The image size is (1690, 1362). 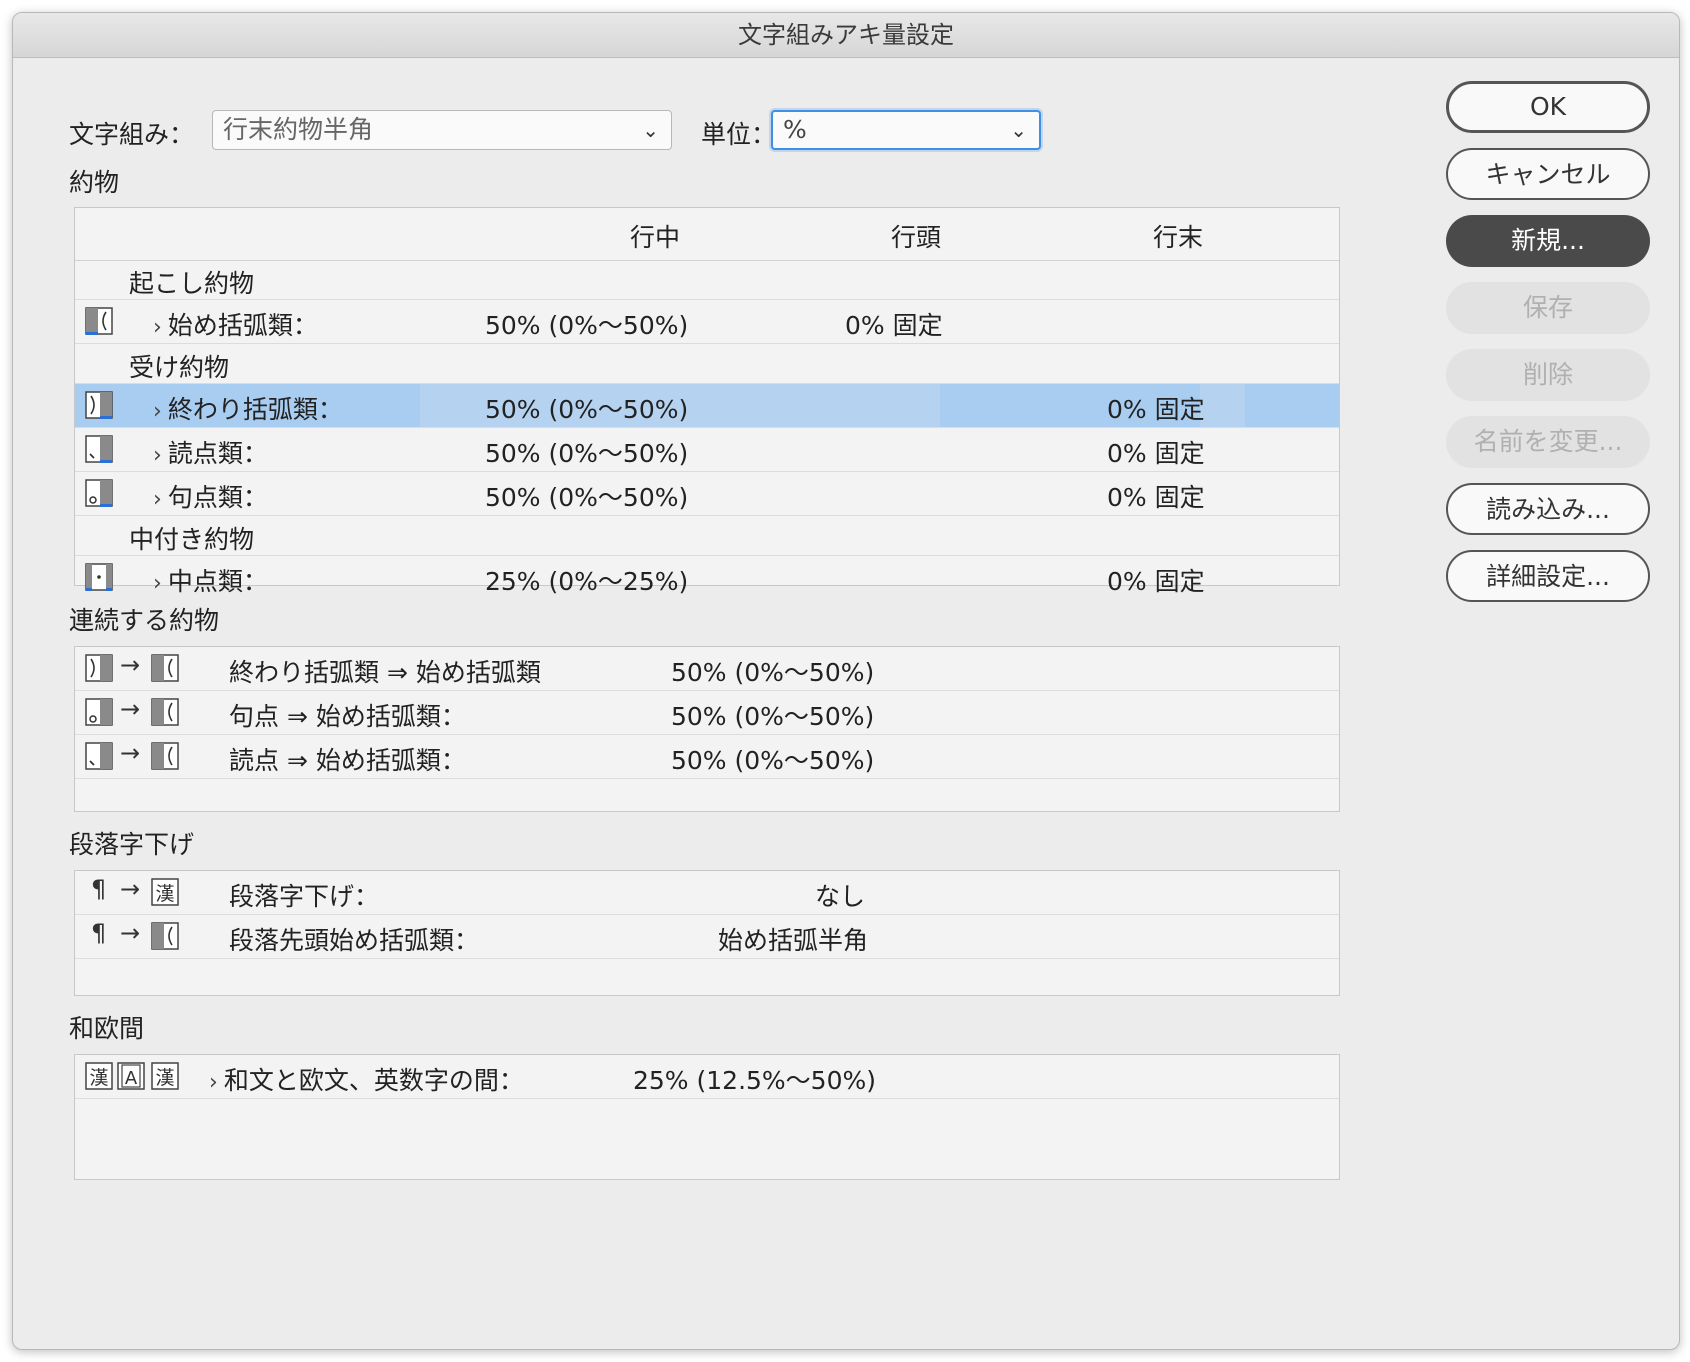 I want to click on row-label: 読点 ⇒ 始め括弧類：, so click(x=347, y=760).